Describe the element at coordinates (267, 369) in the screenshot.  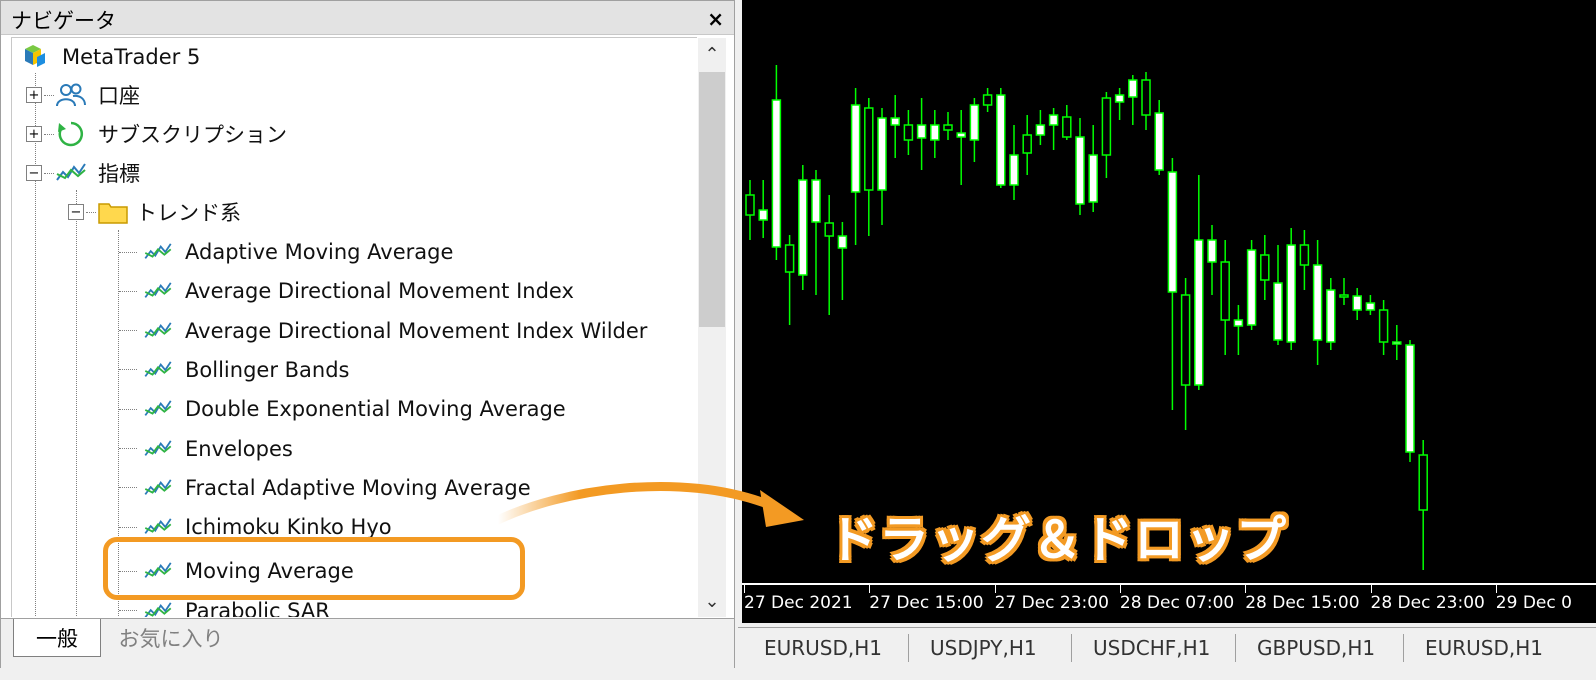
I see `indicator-item-label: Bollinger Bands` at that location.